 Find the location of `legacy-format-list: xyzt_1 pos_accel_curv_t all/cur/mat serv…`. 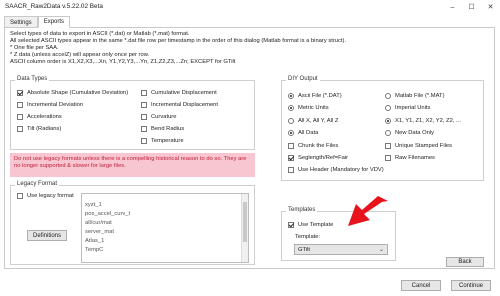

legacy-format-list: xyzt_1 pos_accel_curv_t all/cur/mat serv… is located at coordinates (165, 228).